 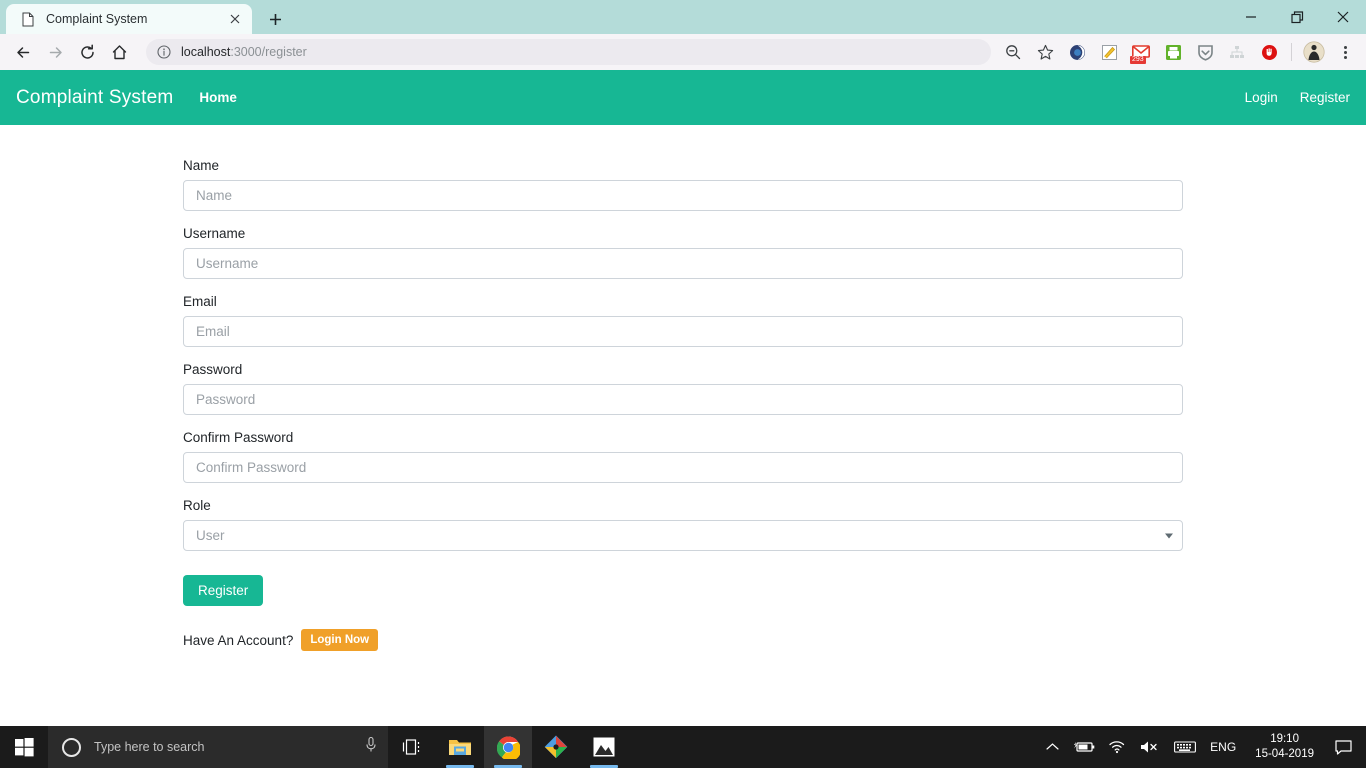 What do you see at coordinates (235, 19) in the screenshot?
I see `close-icon` at bounding box center [235, 19].